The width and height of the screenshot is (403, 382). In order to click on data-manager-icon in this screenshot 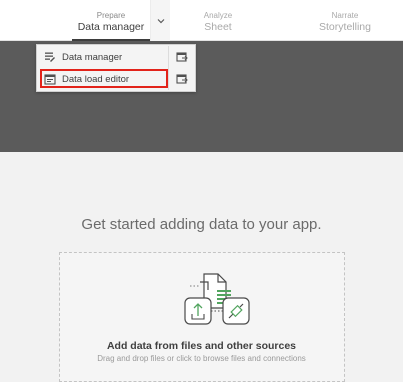, I will do `click(50, 57)`.